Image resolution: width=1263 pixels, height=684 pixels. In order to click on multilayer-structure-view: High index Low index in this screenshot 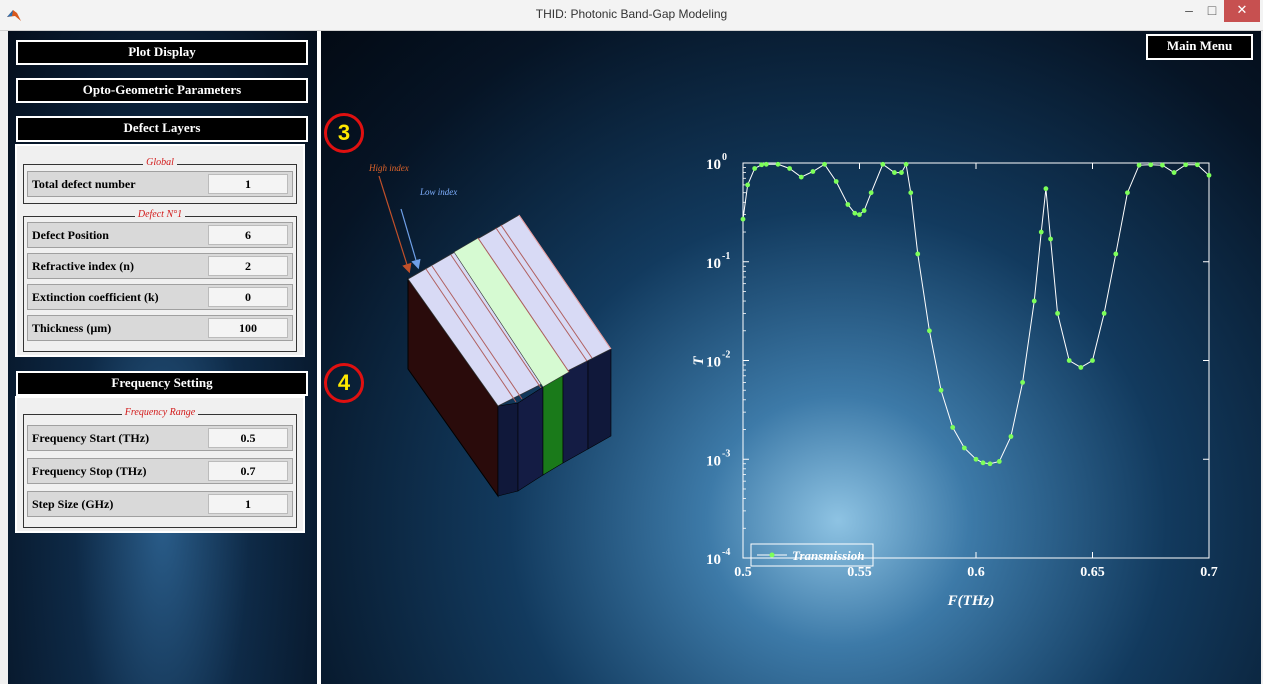, I will do `click(490, 330)`.